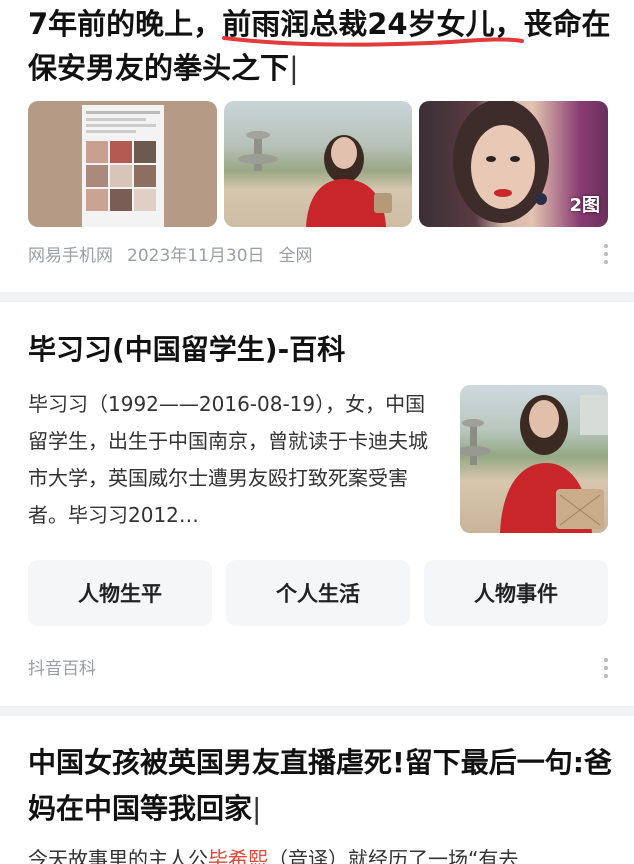 This screenshot has height=864, width=634. Describe the element at coordinates (393, 855) in the screenshot. I see `snippet-text: （音译）就经历了一场“有去` at that location.